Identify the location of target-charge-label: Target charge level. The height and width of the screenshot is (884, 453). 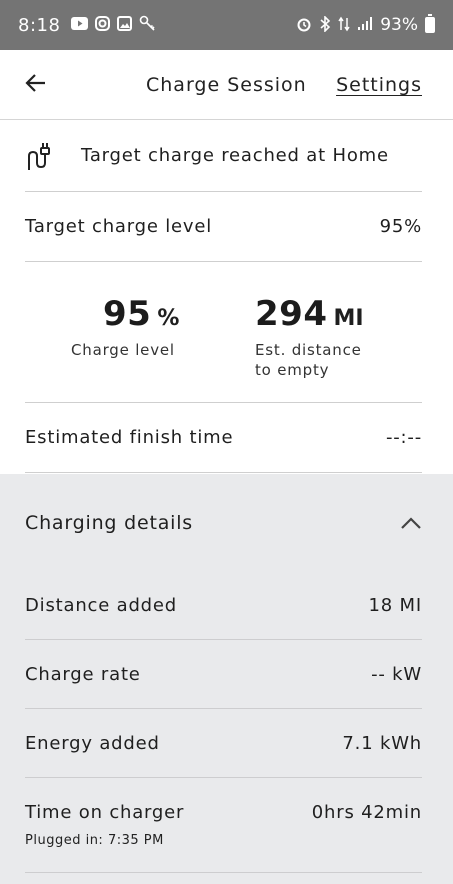
(119, 226).